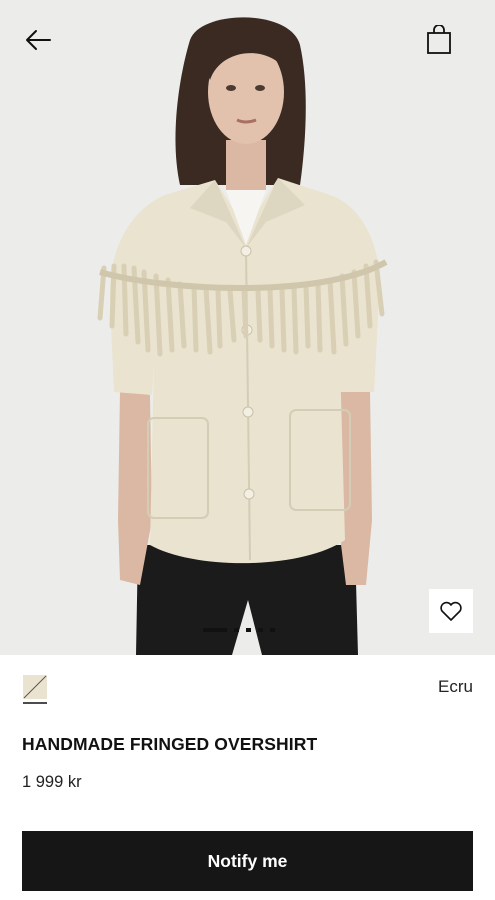 The width and height of the screenshot is (495, 900). What do you see at coordinates (170, 744) in the screenshot?
I see `product-title: HANDMADE FRINGED OVERSHIRT` at bounding box center [170, 744].